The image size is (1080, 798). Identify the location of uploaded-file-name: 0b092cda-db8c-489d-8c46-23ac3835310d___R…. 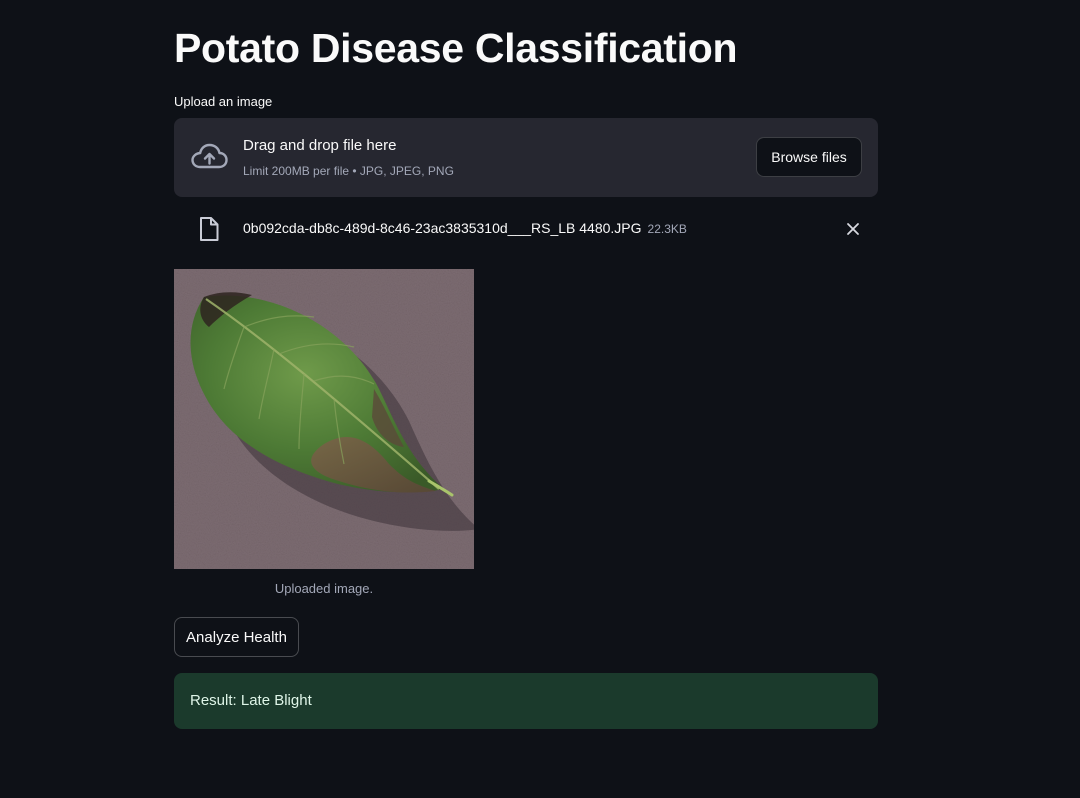
(465, 228).